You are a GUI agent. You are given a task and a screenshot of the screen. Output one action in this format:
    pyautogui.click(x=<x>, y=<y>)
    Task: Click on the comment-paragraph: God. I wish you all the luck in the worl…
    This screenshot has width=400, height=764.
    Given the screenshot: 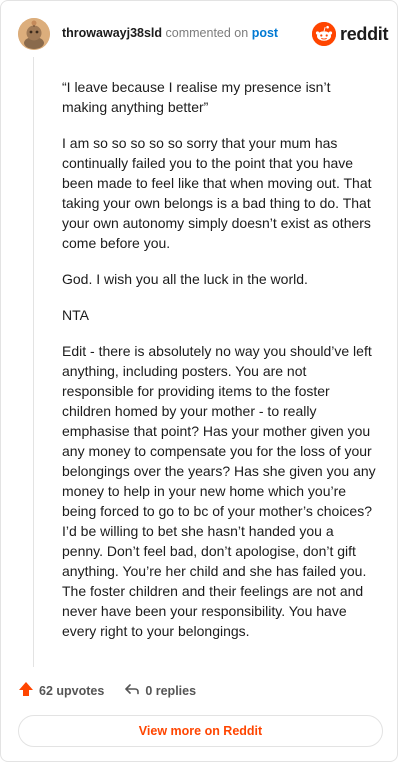 What is the action you would take?
    pyautogui.click(x=185, y=279)
    